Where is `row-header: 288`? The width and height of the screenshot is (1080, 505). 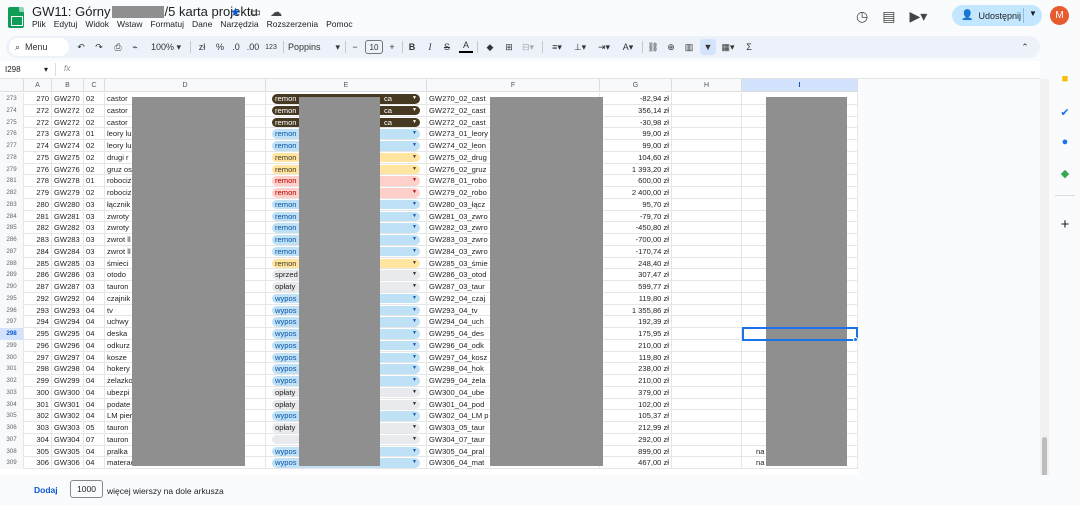 row-header: 288 is located at coordinates (12, 263).